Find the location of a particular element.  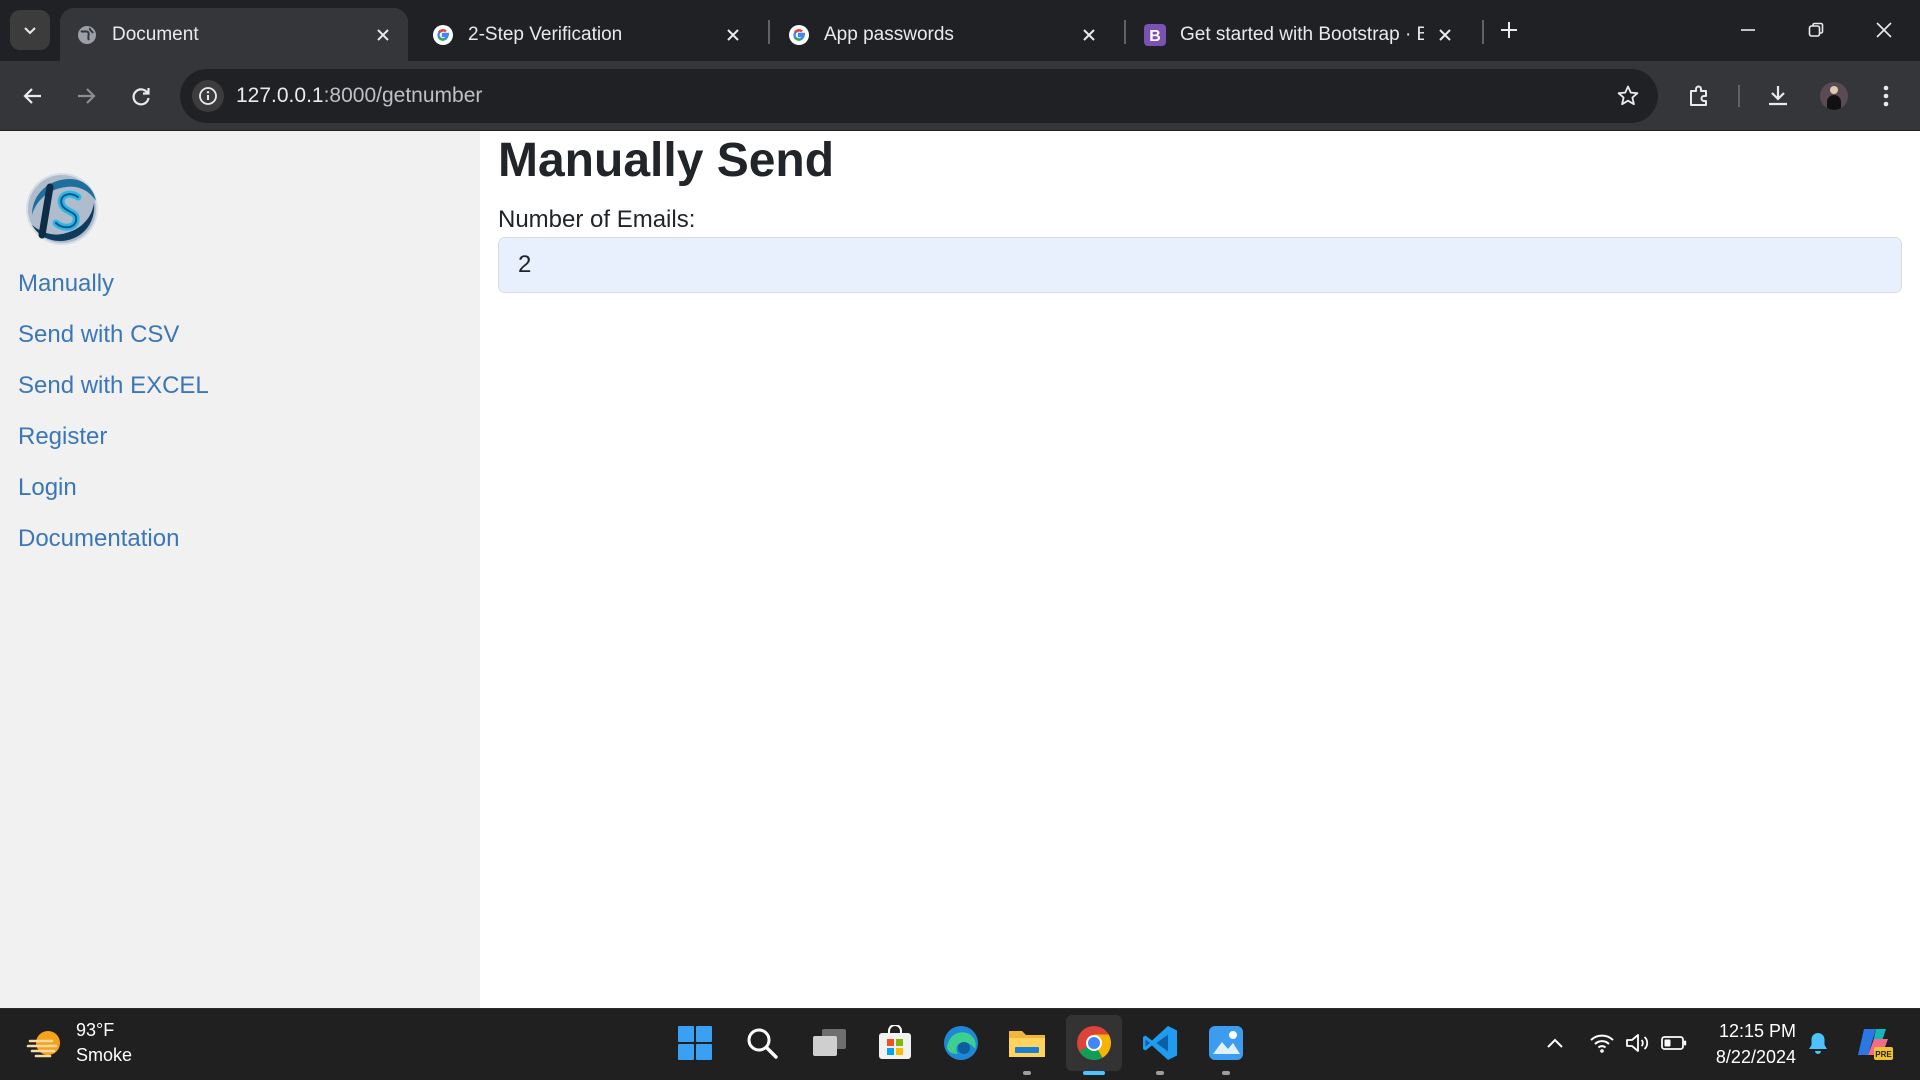

wifi-icon is located at coordinates (1602, 1043).